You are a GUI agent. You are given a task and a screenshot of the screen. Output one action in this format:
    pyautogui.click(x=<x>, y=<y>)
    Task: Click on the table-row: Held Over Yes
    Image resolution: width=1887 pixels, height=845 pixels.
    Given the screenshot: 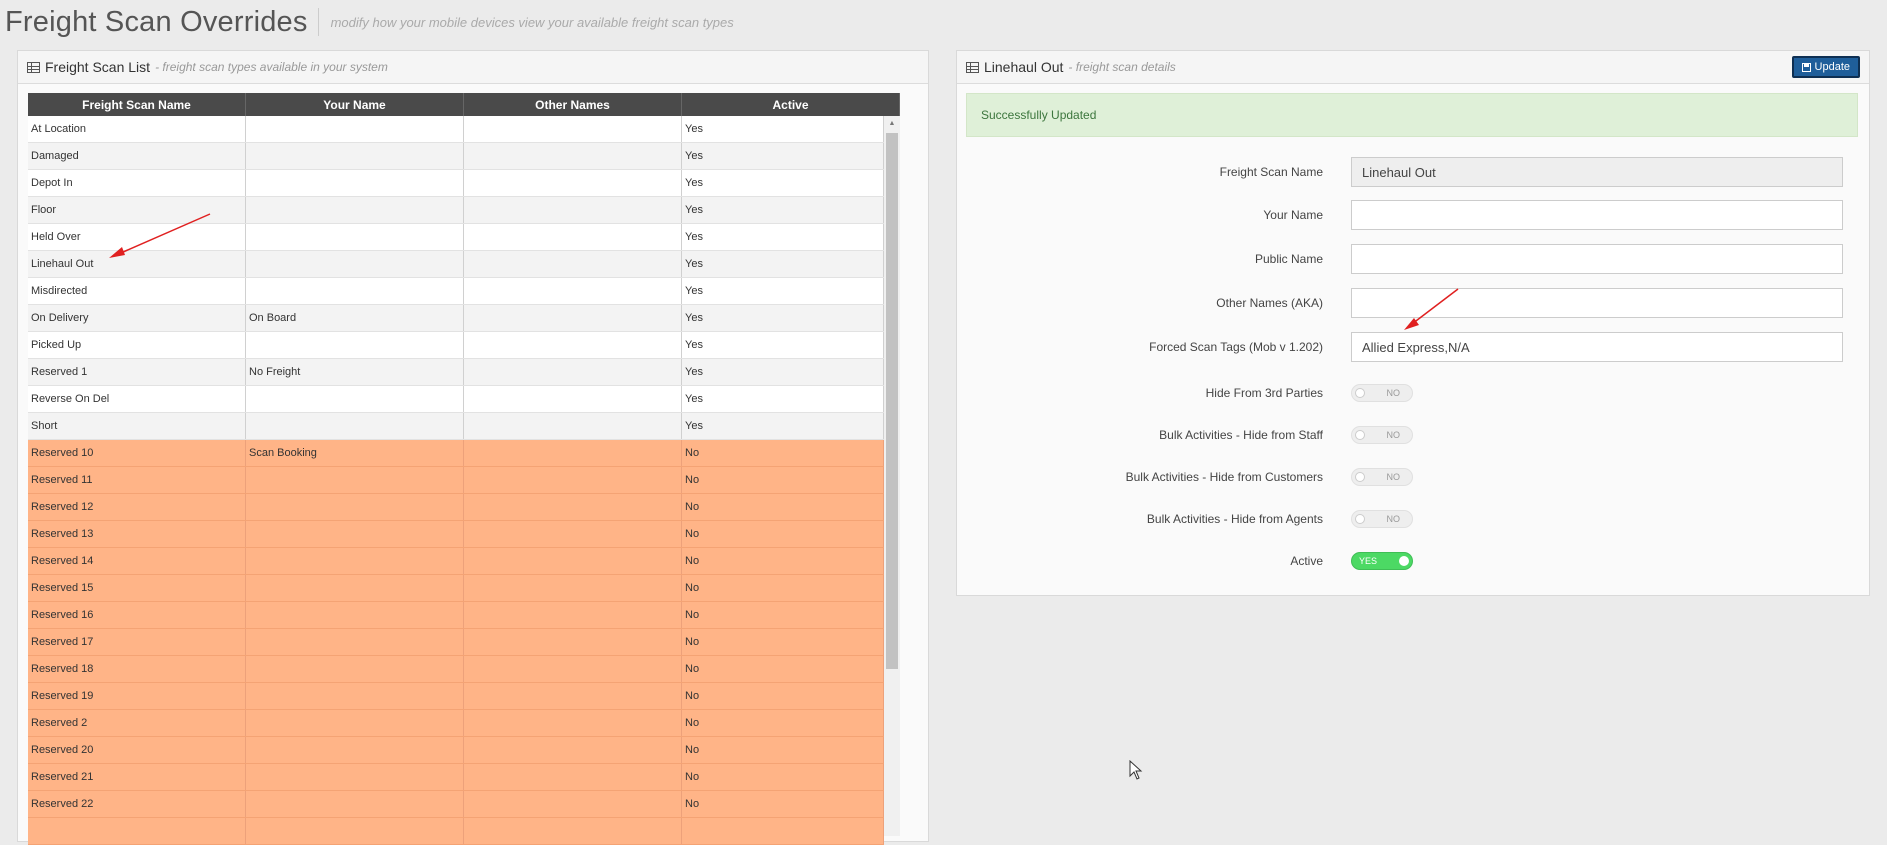 What is the action you would take?
    pyautogui.click(x=456, y=237)
    